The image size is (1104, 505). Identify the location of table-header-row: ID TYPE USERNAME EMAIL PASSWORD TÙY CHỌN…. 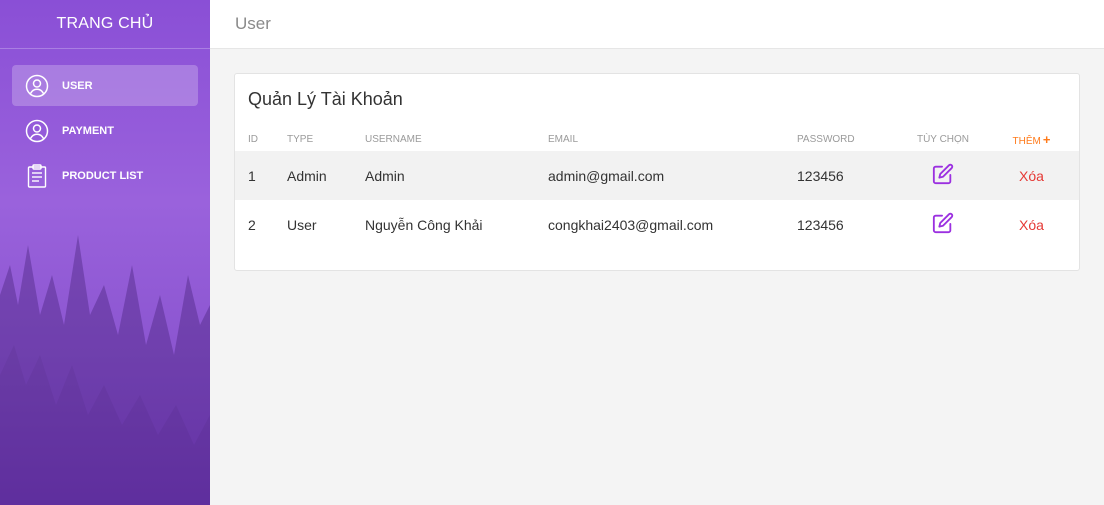
(657, 139).